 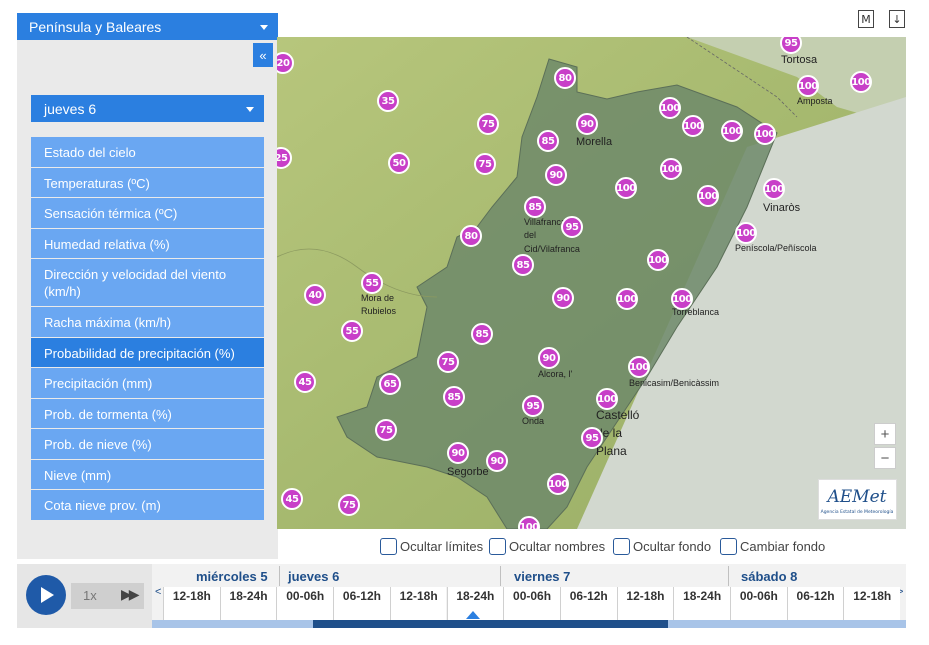 What do you see at coordinates (147, 283) in the screenshot?
I see `menu-item: Dirección y velocidad del viento (km/h)` at bounding box center [147, 283].